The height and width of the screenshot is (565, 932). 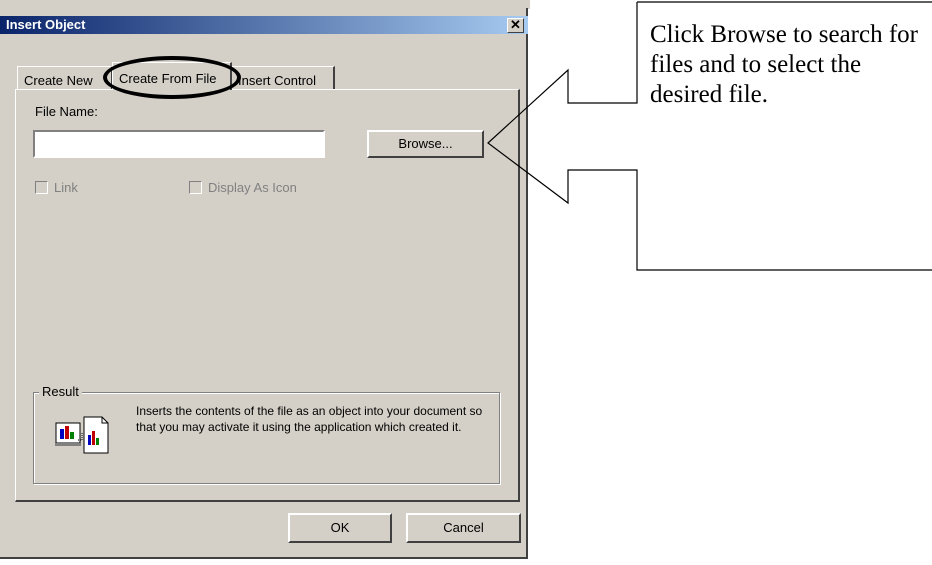 What do you see at coordinates (172, 77) in the screenshot?
I see `highlight-oval` at bounding box center [172, 77].